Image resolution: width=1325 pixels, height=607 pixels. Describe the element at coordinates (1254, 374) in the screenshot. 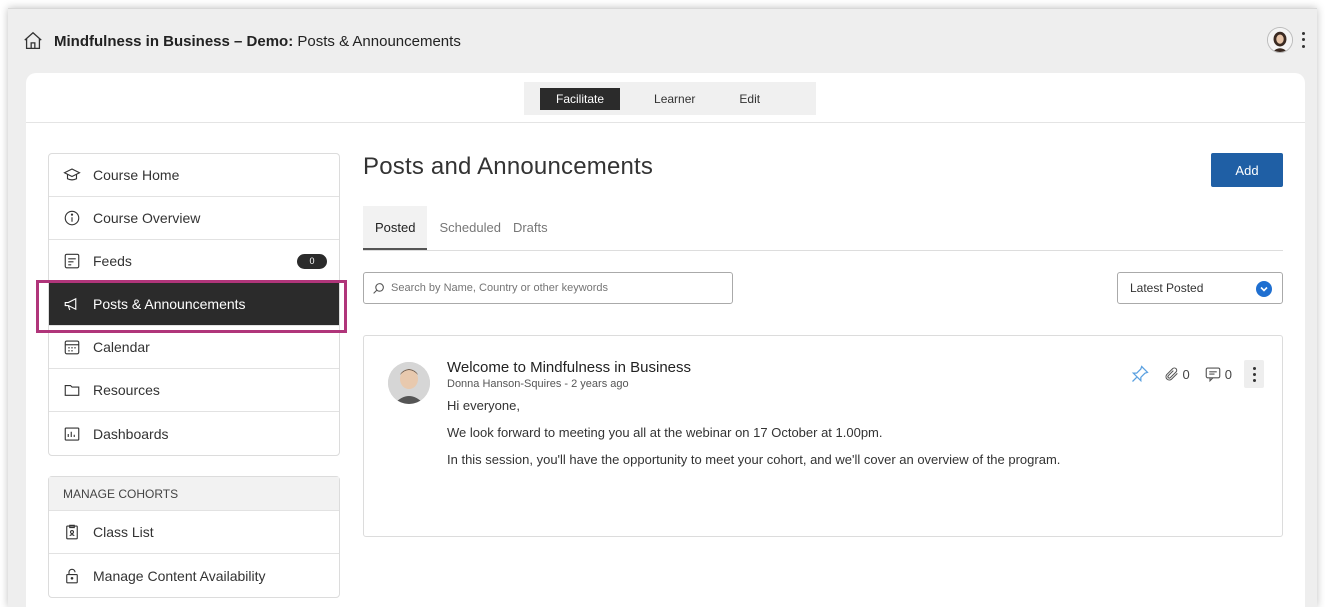

I see `post-more-options-icon` at that location.